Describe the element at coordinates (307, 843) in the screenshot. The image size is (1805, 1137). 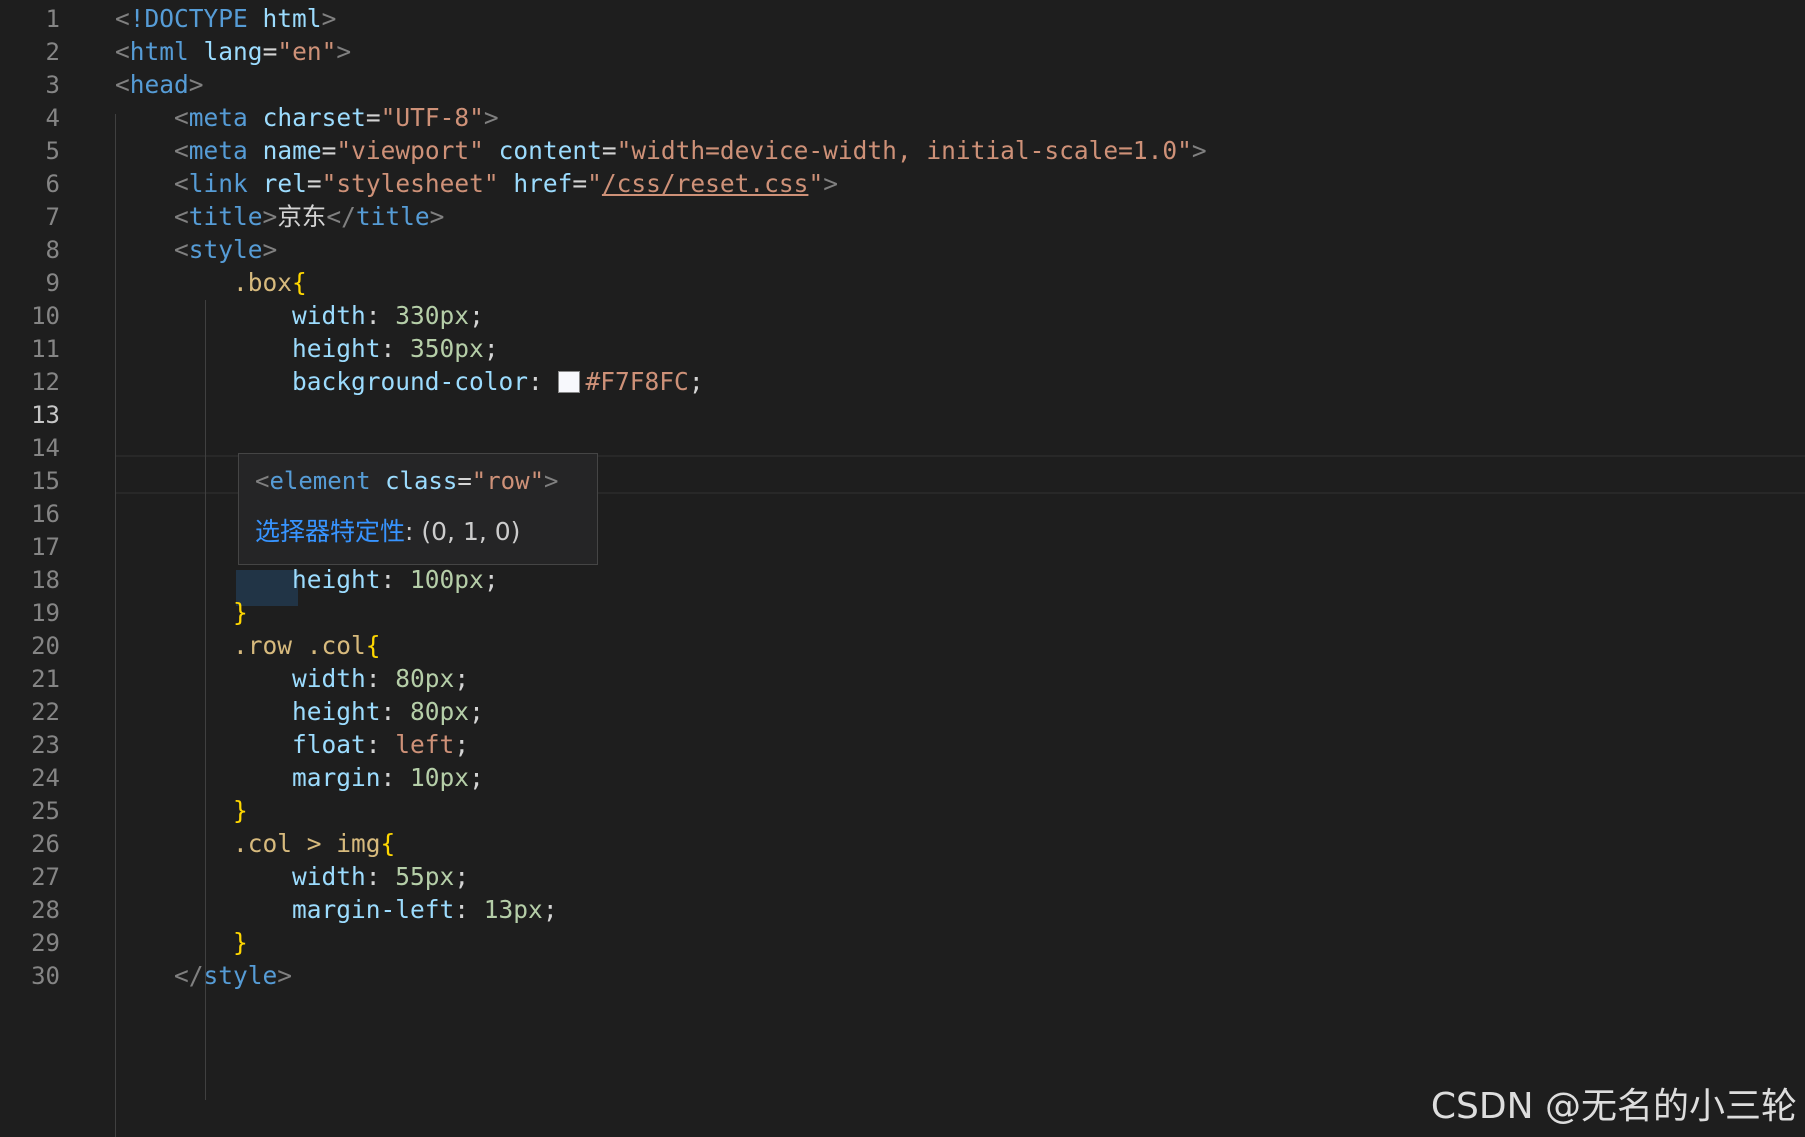
I see `code-token: .col > img` at that location.